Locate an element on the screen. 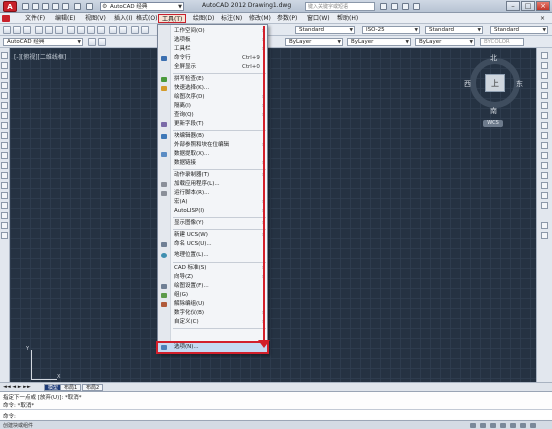 The image size is (552, 429). publish-icon is located at coordinates (59, 30).